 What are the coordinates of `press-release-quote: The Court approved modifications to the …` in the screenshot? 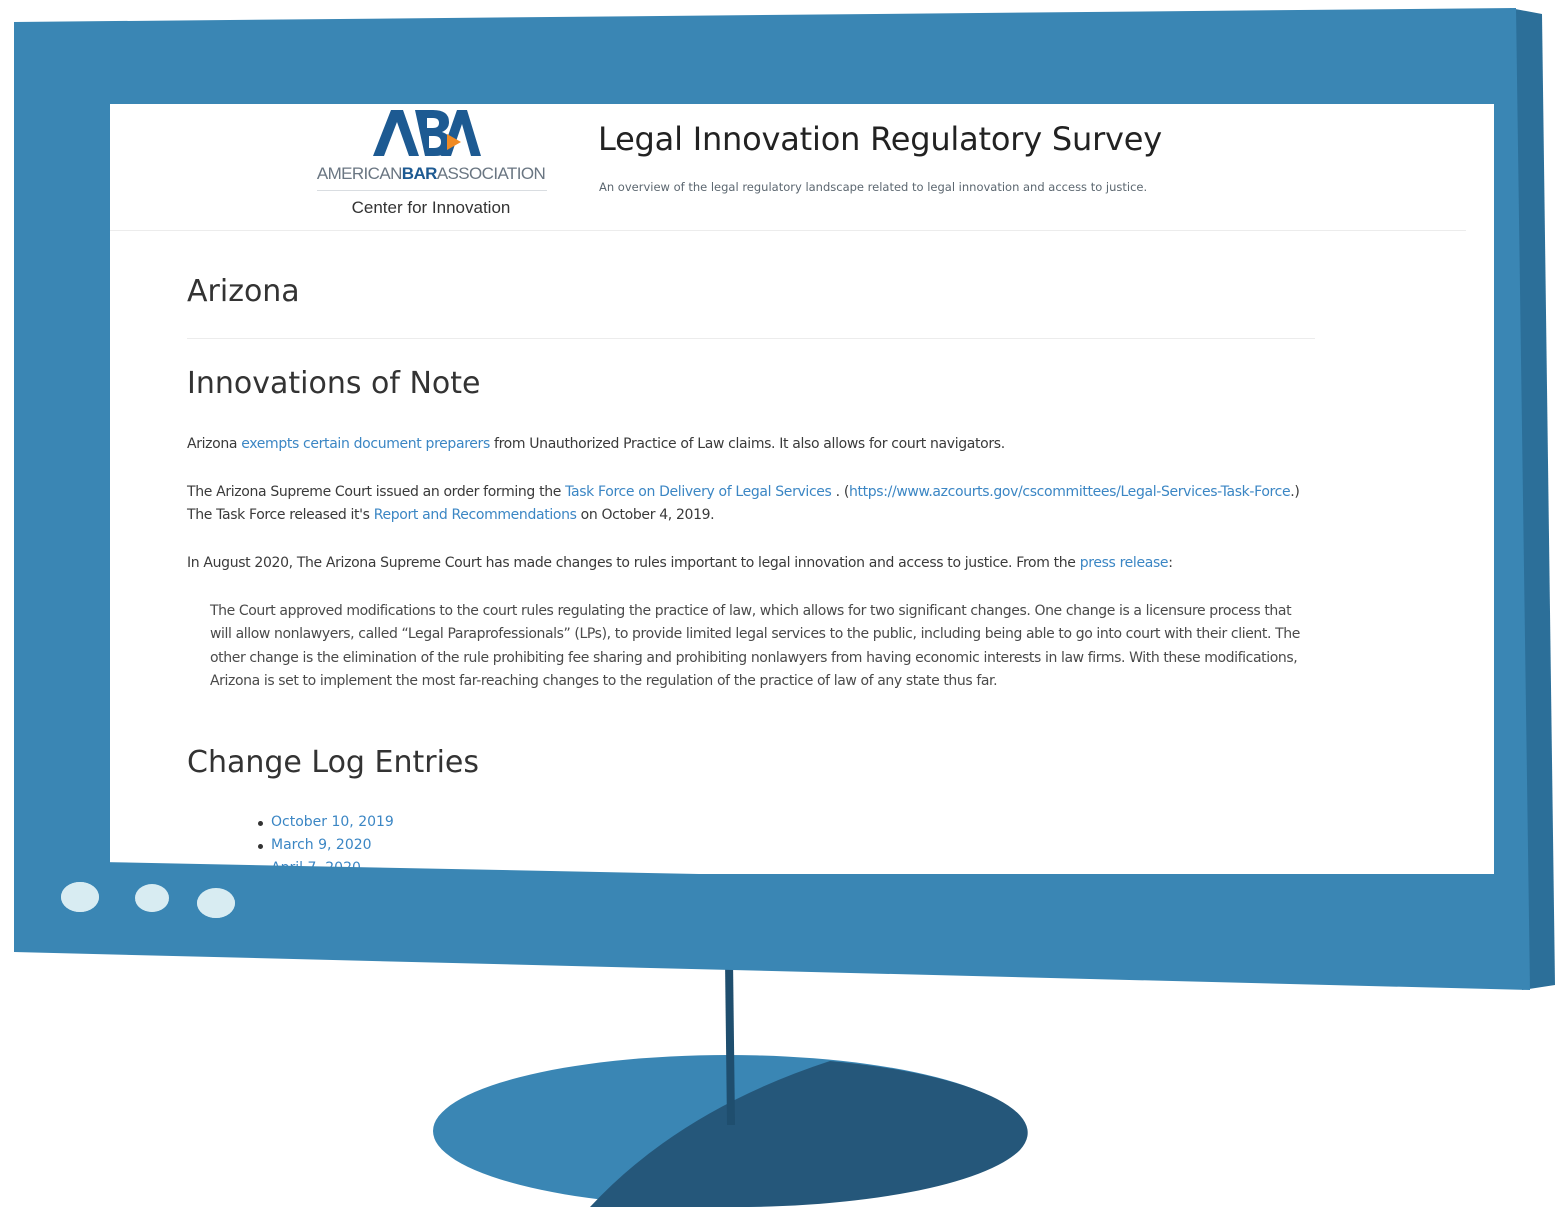 It's located at (755, 646).